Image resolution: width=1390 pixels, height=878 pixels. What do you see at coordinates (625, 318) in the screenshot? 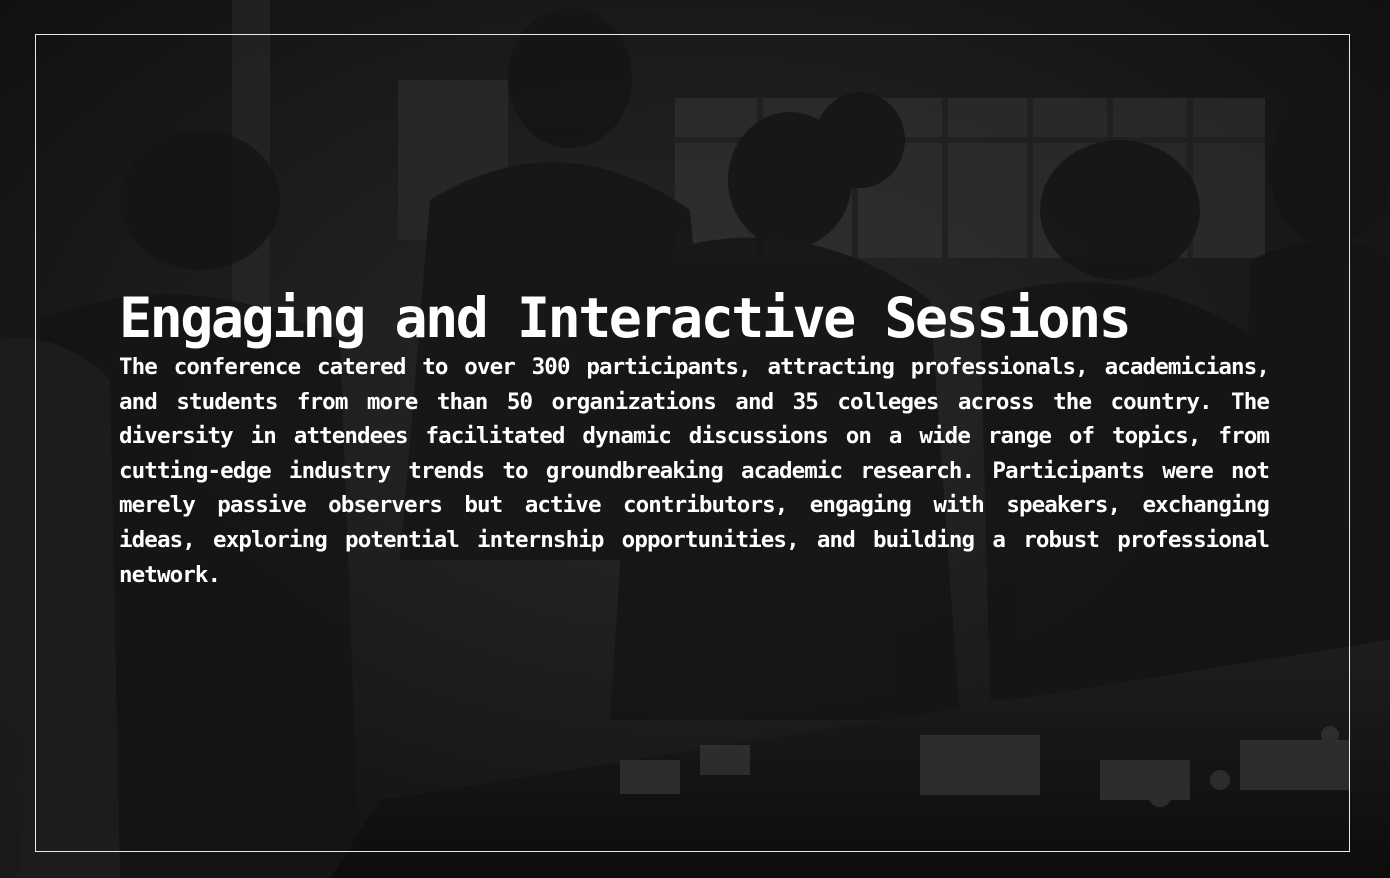
I see `slide-title: Engaging and Interactive Sessions` at bounding box center [625, 318].